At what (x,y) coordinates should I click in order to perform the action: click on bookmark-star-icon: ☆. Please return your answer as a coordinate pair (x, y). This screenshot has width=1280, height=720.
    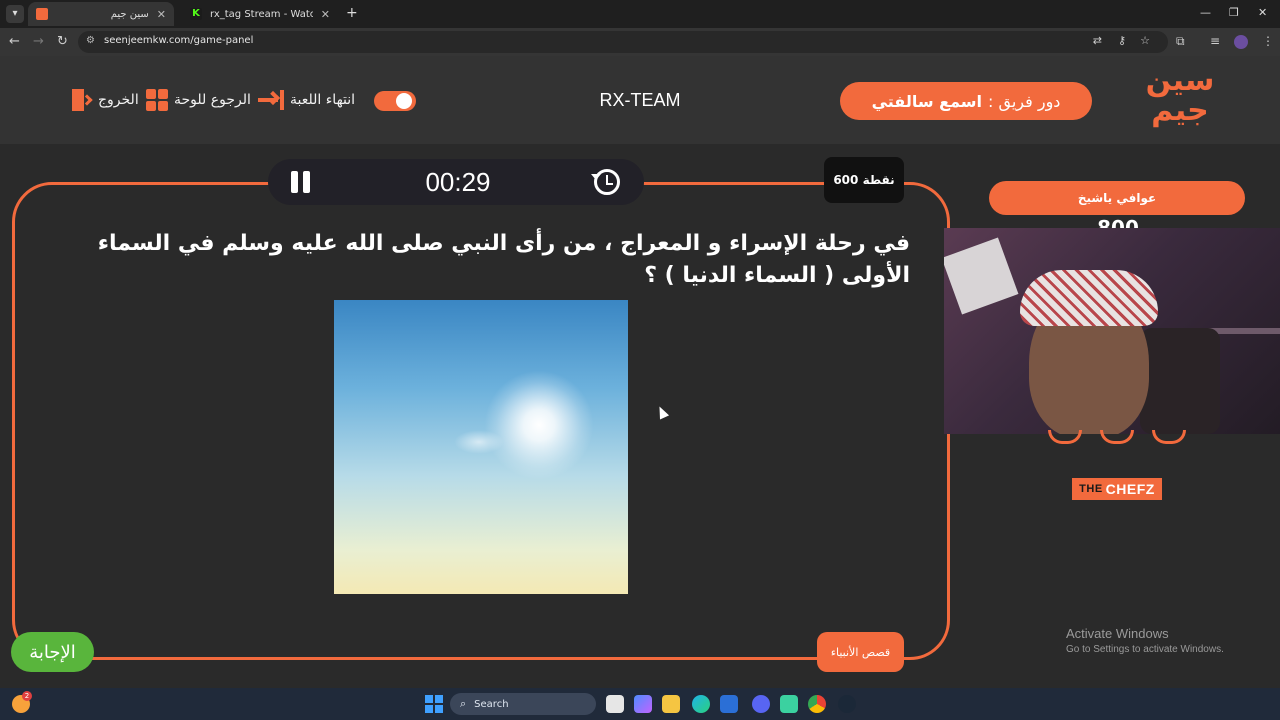
    Looking at the image, I should click on (1145, 40).